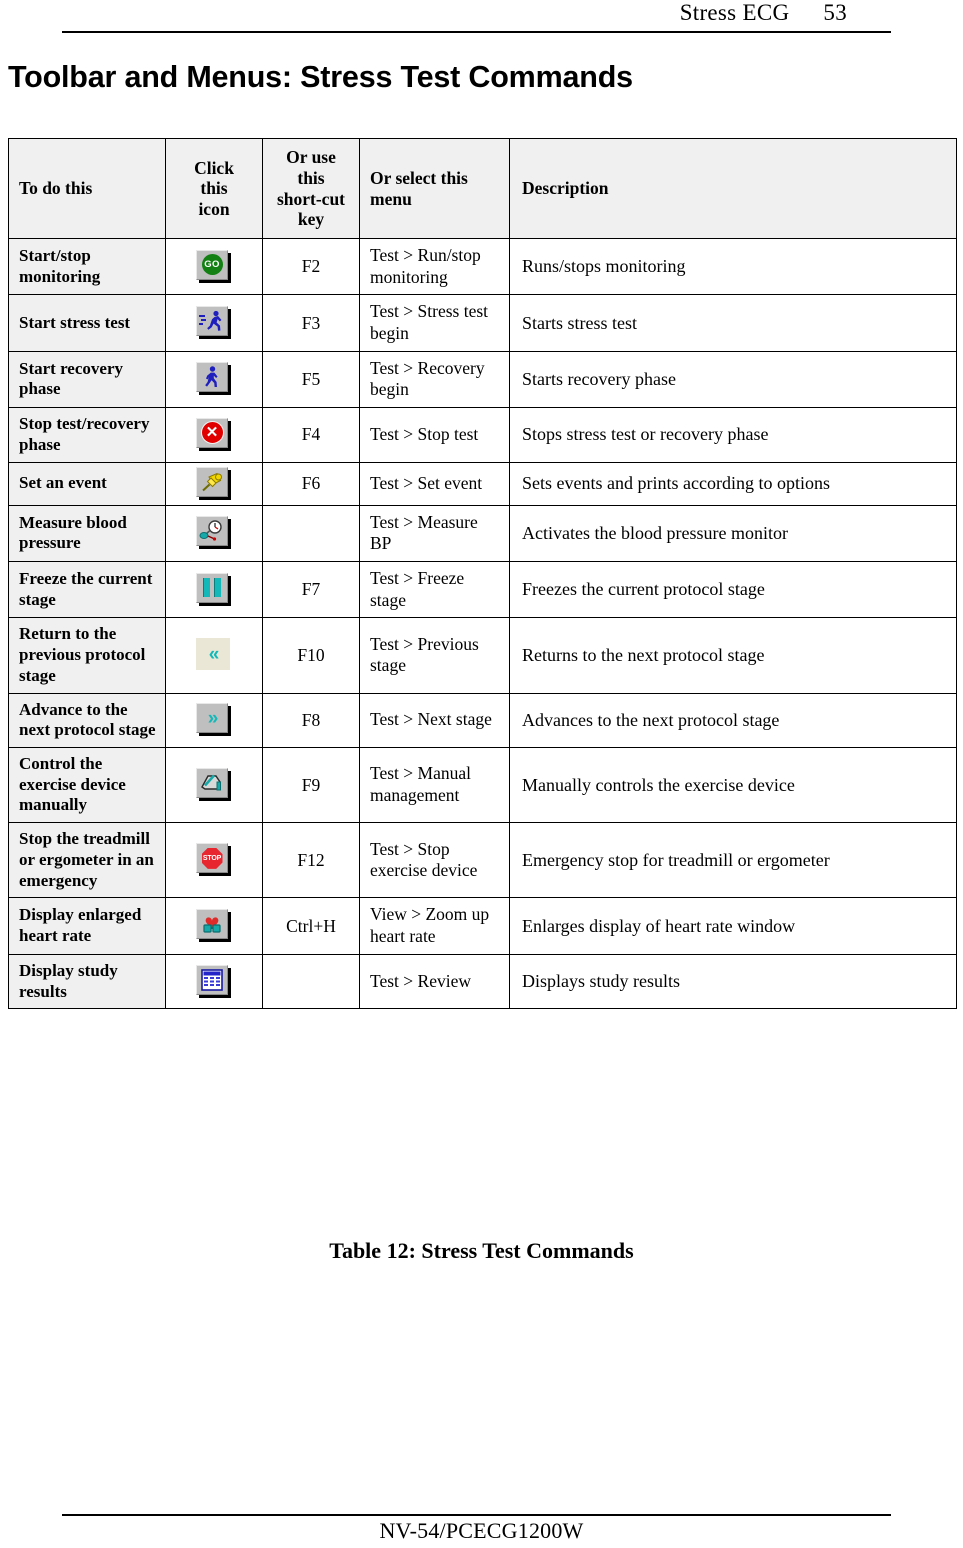 The height and width of the screenshot is (1548, 963). I want to click on pause-bars-glyph, so click(212, 588).